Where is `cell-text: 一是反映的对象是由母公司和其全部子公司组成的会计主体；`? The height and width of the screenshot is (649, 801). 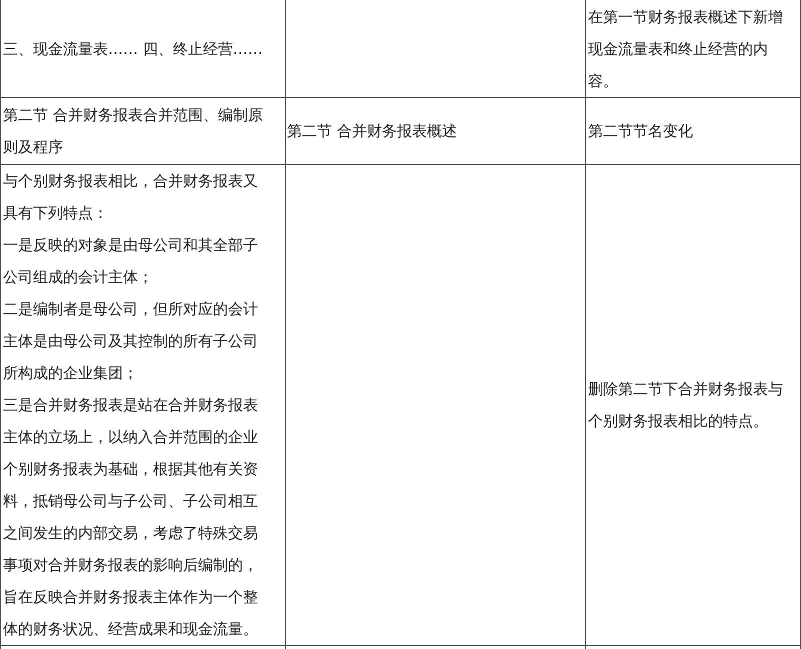
cell-text: 一是反映的对象是由母公司和其全部子公司组成的会计主体； is located at coordinates (131, 261).